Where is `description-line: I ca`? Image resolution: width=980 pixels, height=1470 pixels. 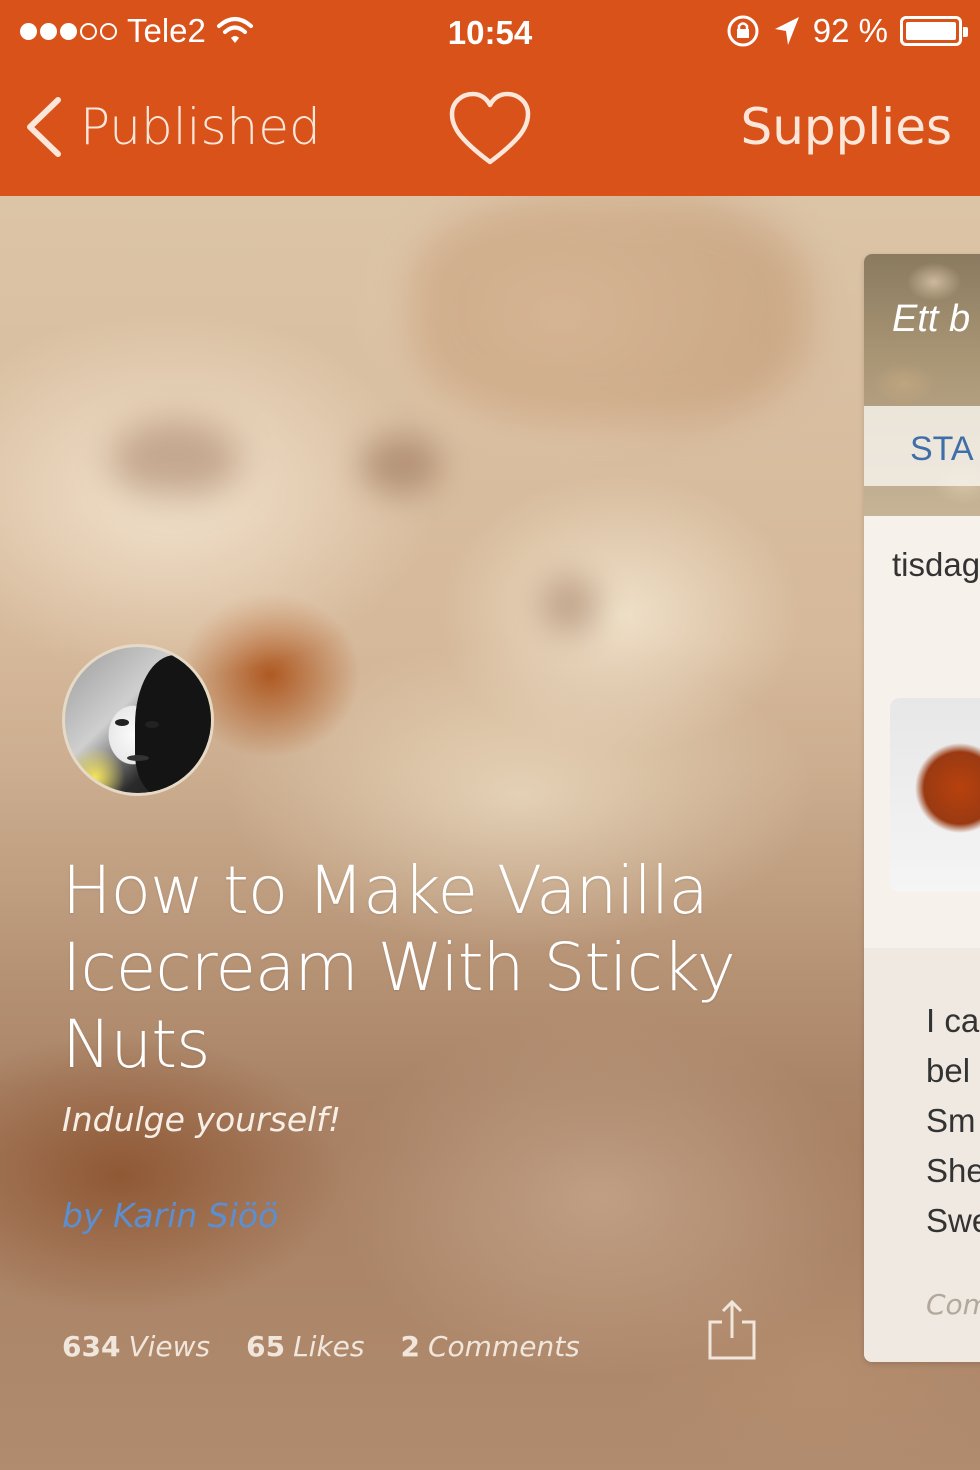 description-line: I ca is located at coordinates (953, 1020).